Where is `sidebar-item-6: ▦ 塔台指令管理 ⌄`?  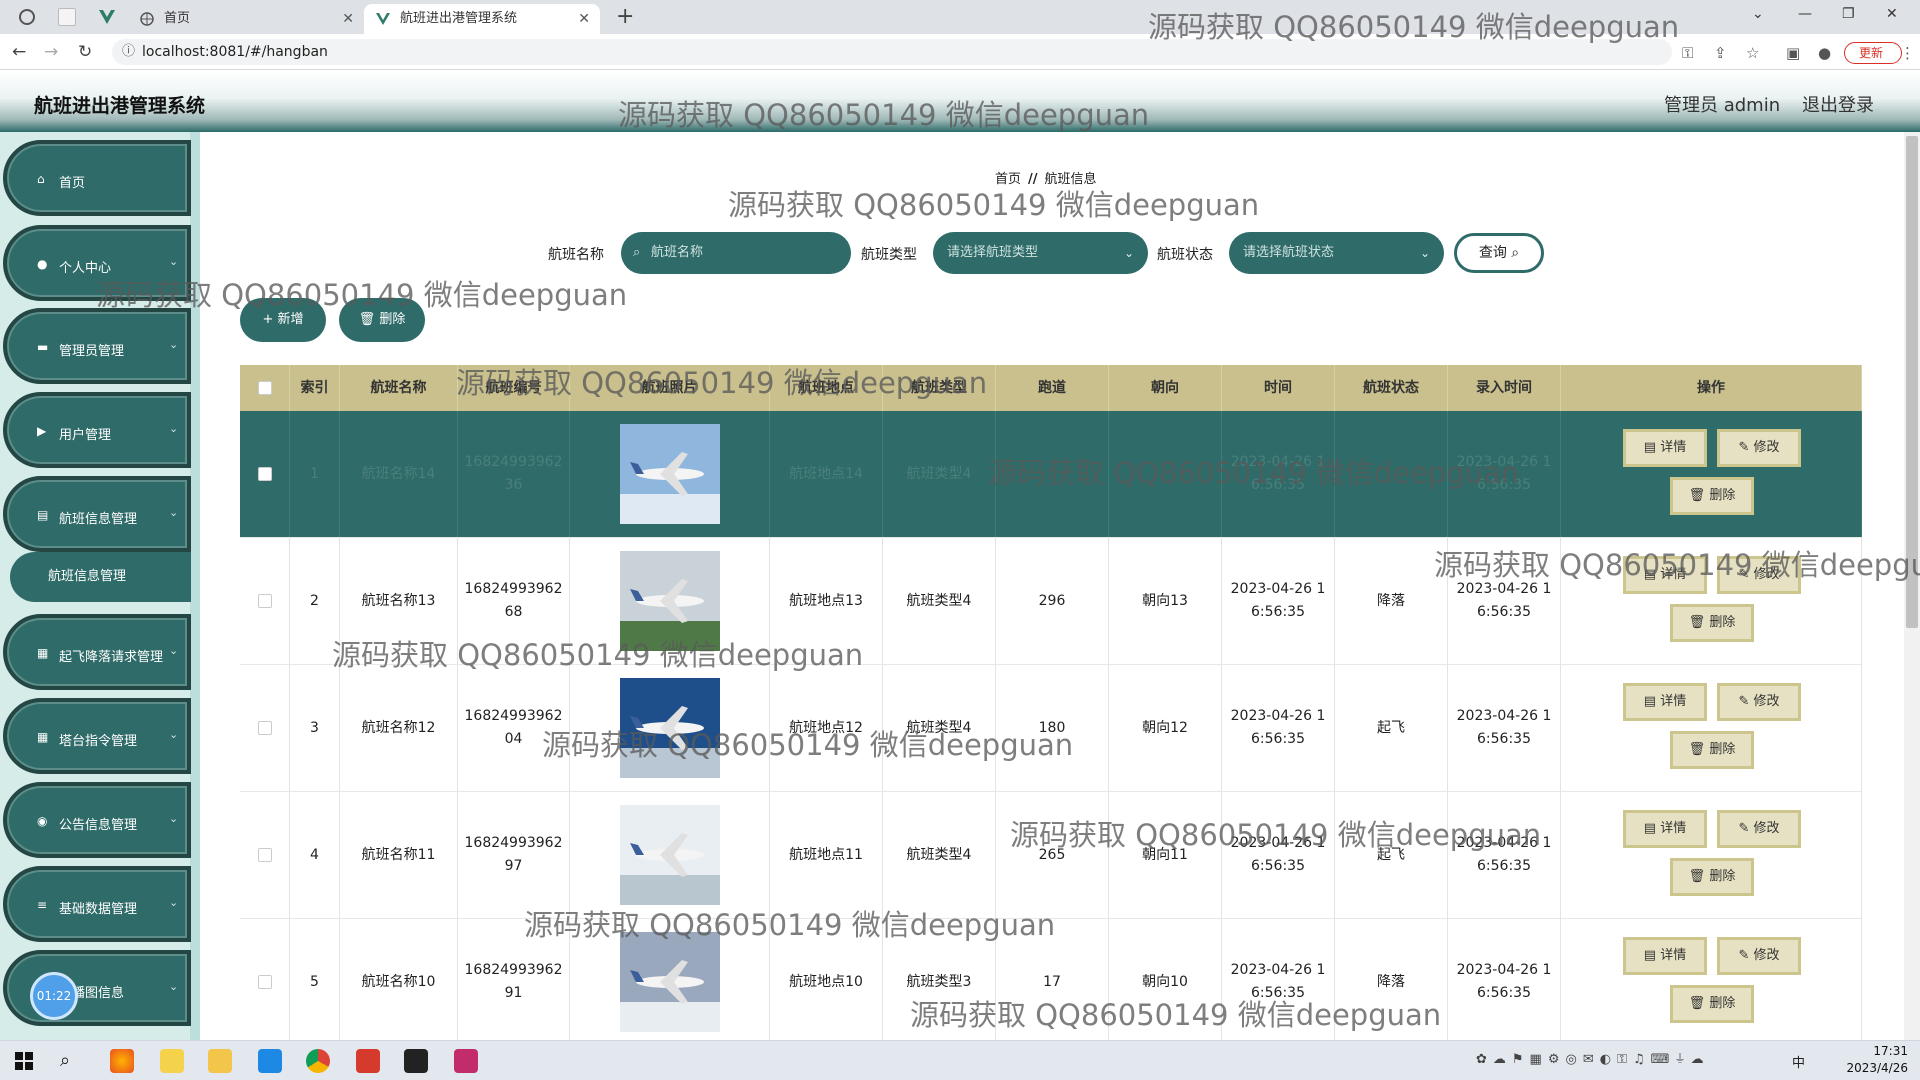
sidebar-item-6: ▦ 塔台指令管理 ⌄ is located at coordinates (97, 736).